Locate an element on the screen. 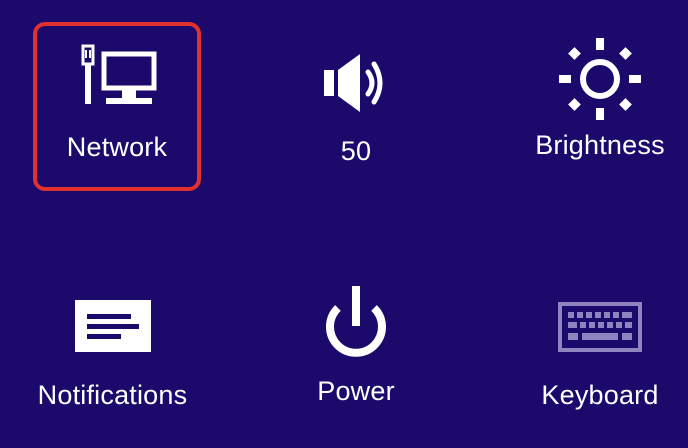  power-tile: Power is located at coordinates (356, 360).